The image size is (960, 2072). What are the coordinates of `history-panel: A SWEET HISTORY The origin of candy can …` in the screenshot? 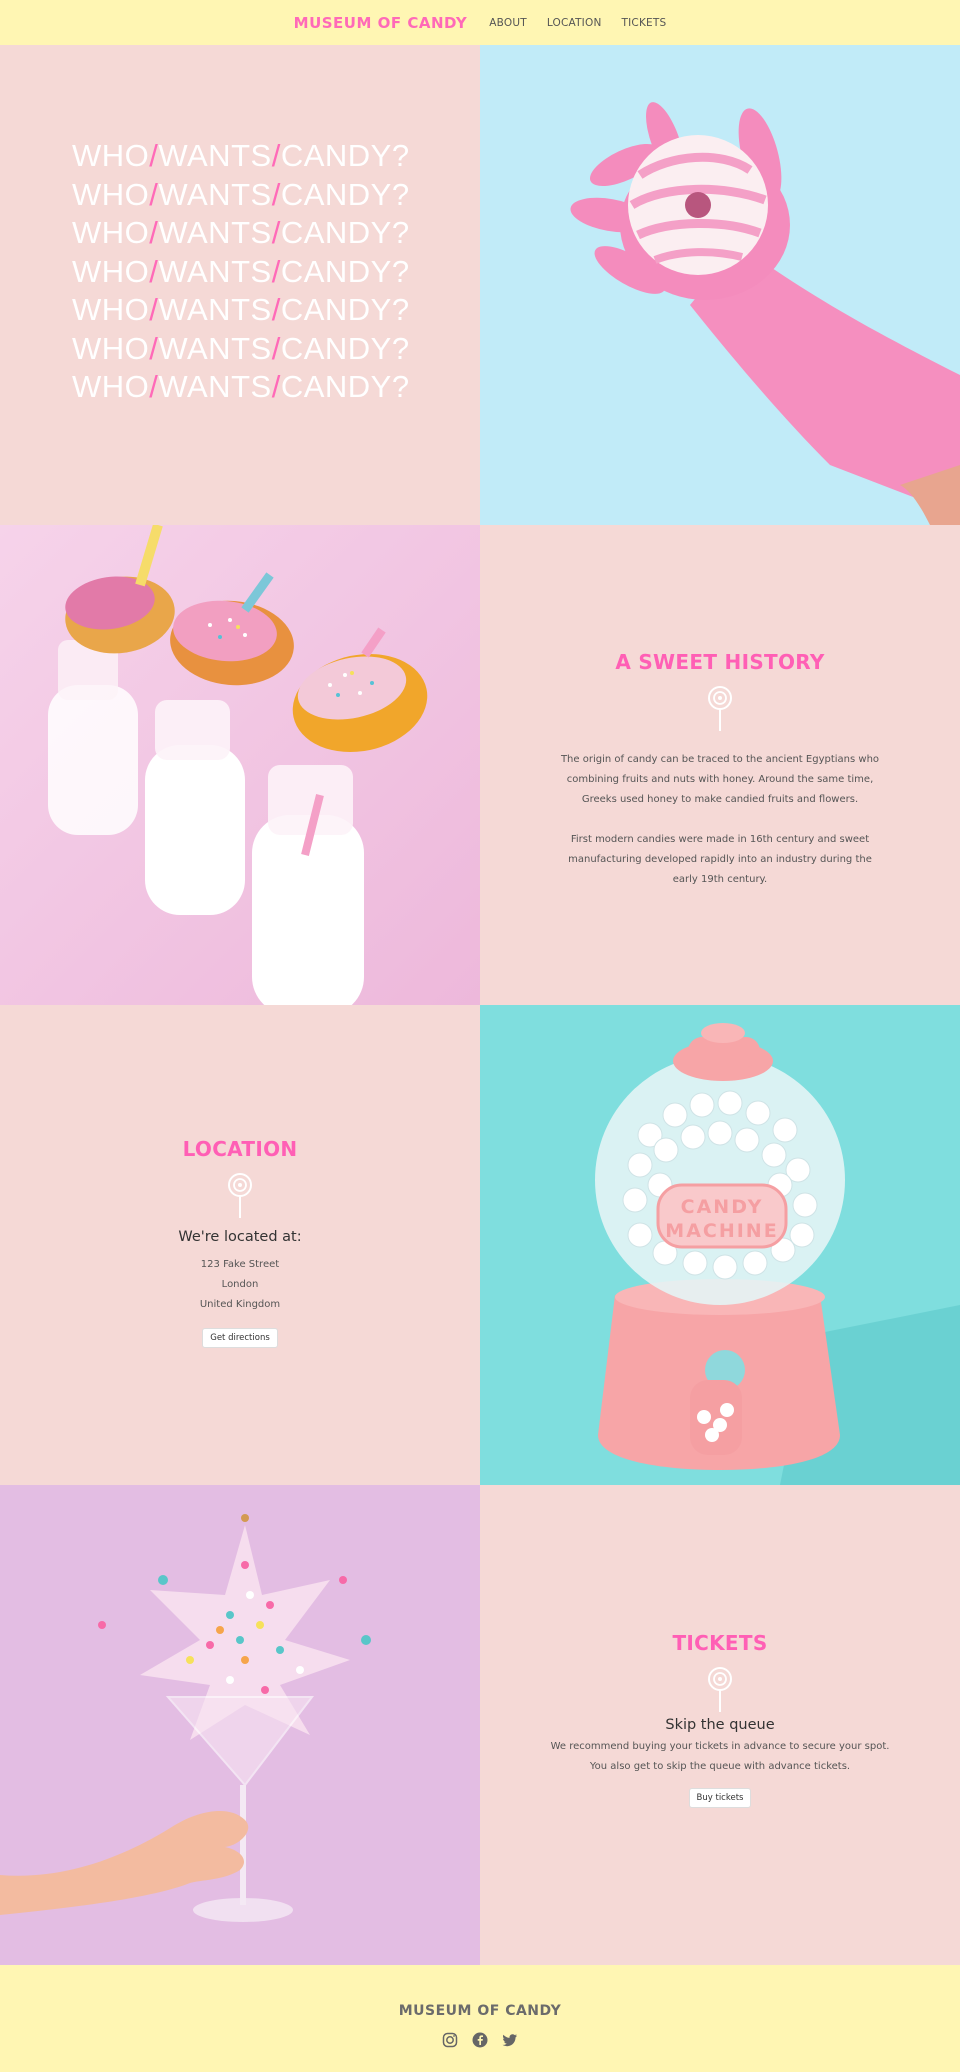 It's located at (720, 765).